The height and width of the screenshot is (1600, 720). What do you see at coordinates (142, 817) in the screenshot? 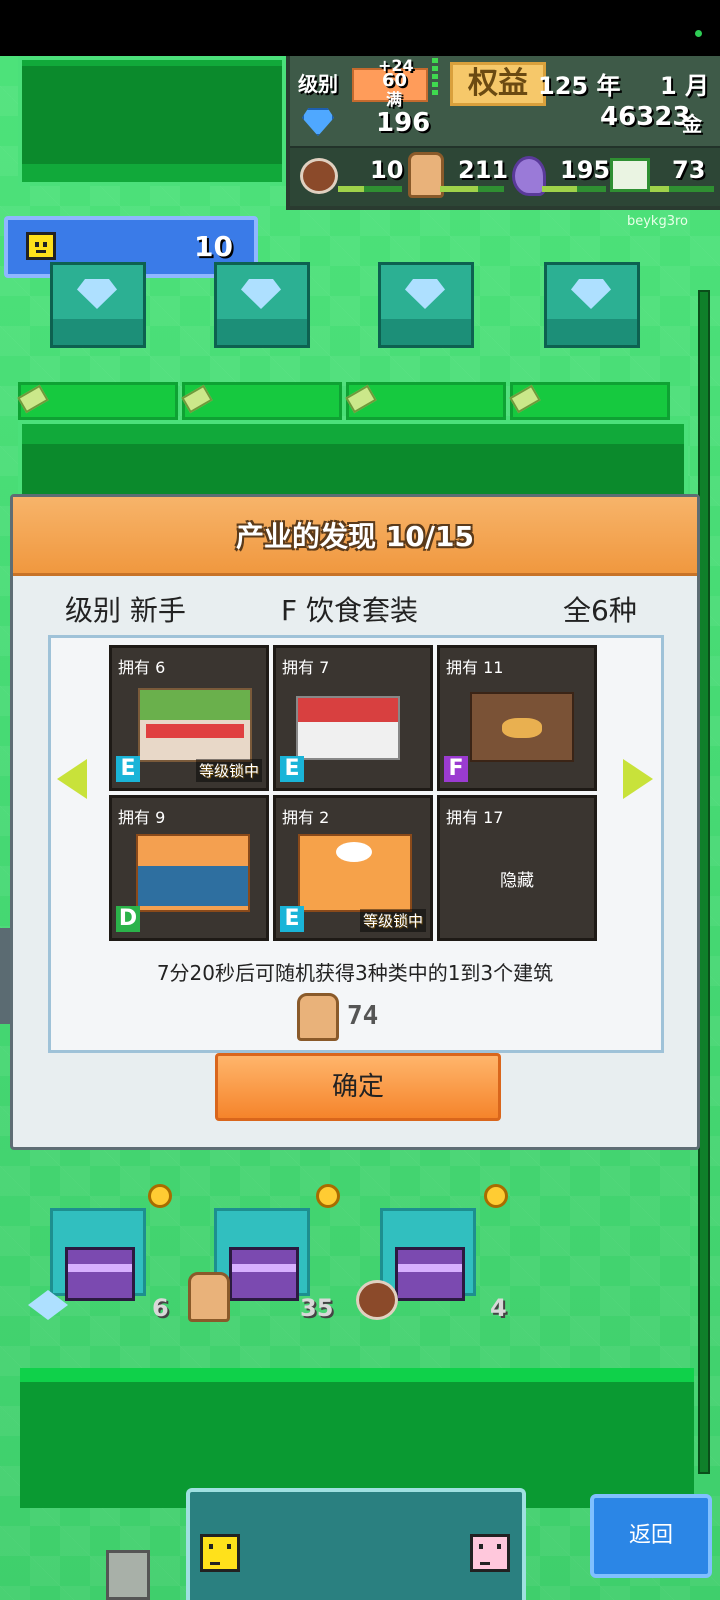
I see `owned-count: 拥有 9` at bounding box center [142, 817].